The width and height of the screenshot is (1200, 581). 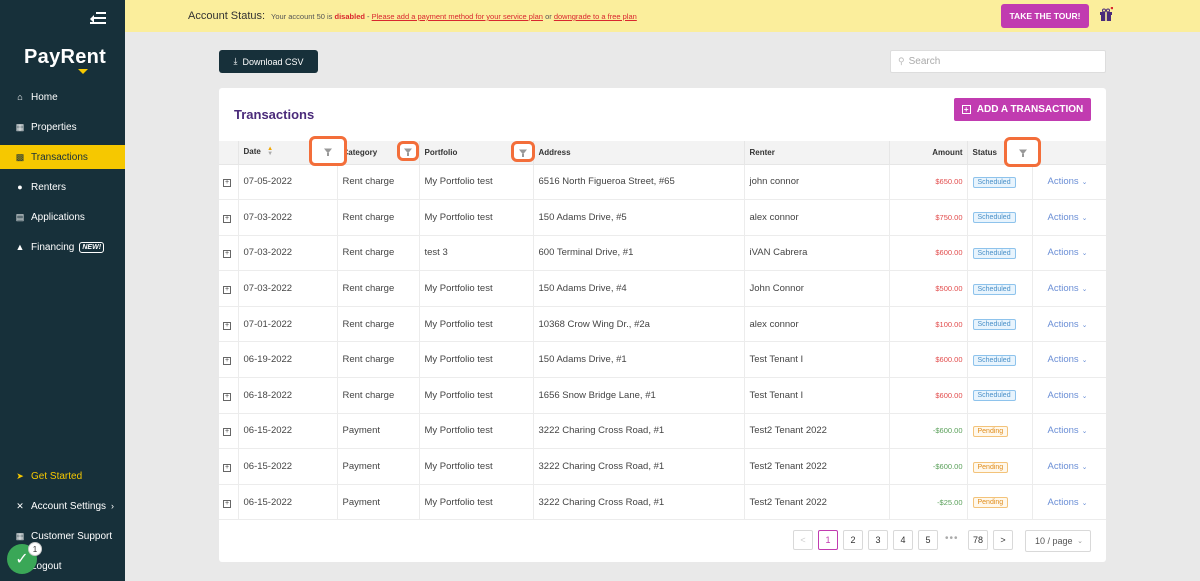 What do you see at coordinates (928, 540) in the screenshot?
I see `page-5-button: 5` at bounding box center [928, 540].